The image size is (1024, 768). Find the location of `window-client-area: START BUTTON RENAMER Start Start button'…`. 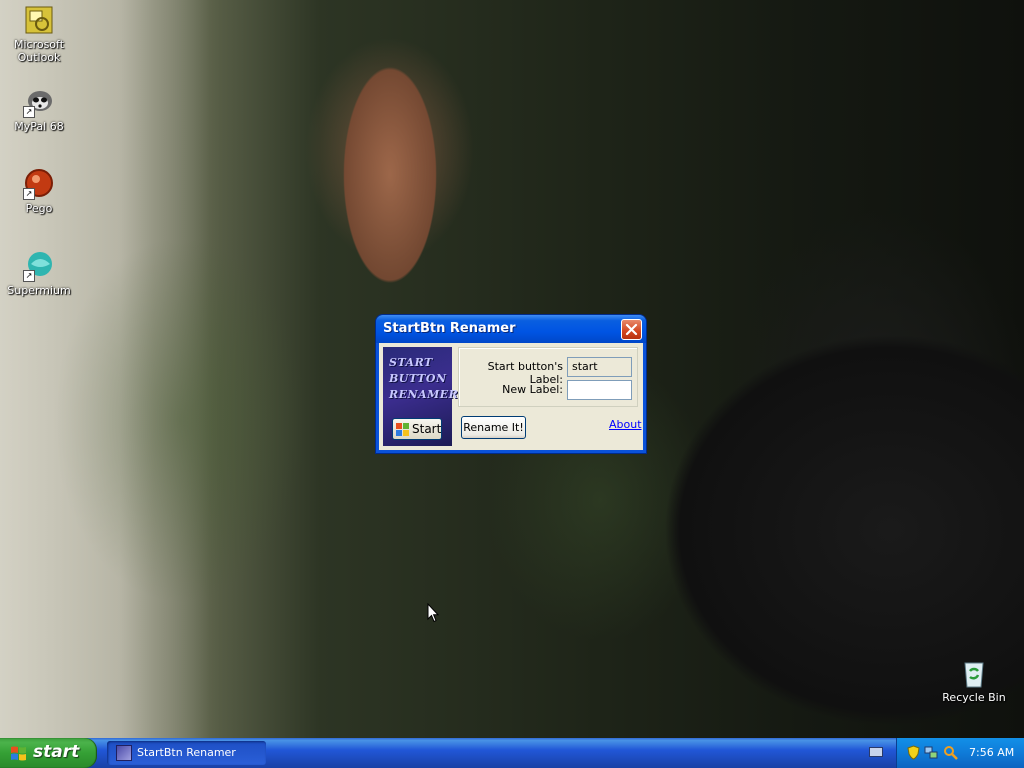

window-client-area: START BUTTON RENAMER Start Start button'… is located at coordinates (511, 396).